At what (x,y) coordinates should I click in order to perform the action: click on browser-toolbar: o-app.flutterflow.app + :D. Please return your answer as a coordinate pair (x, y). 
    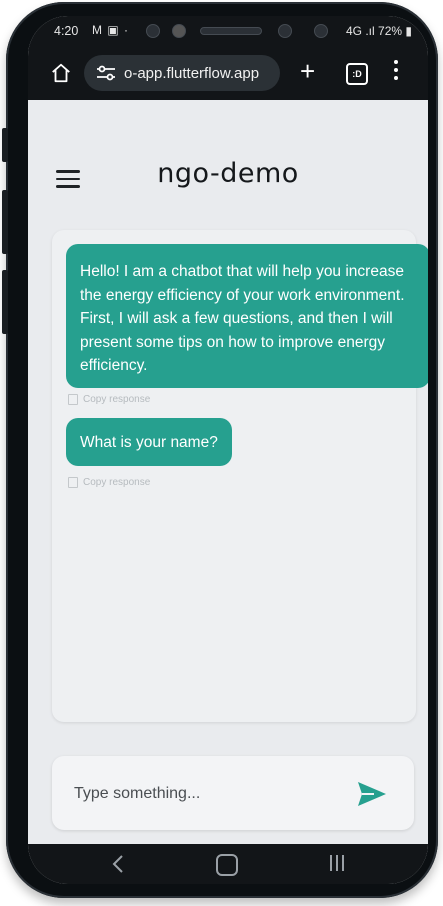
    Looking at the image, I should click on (228, 73).